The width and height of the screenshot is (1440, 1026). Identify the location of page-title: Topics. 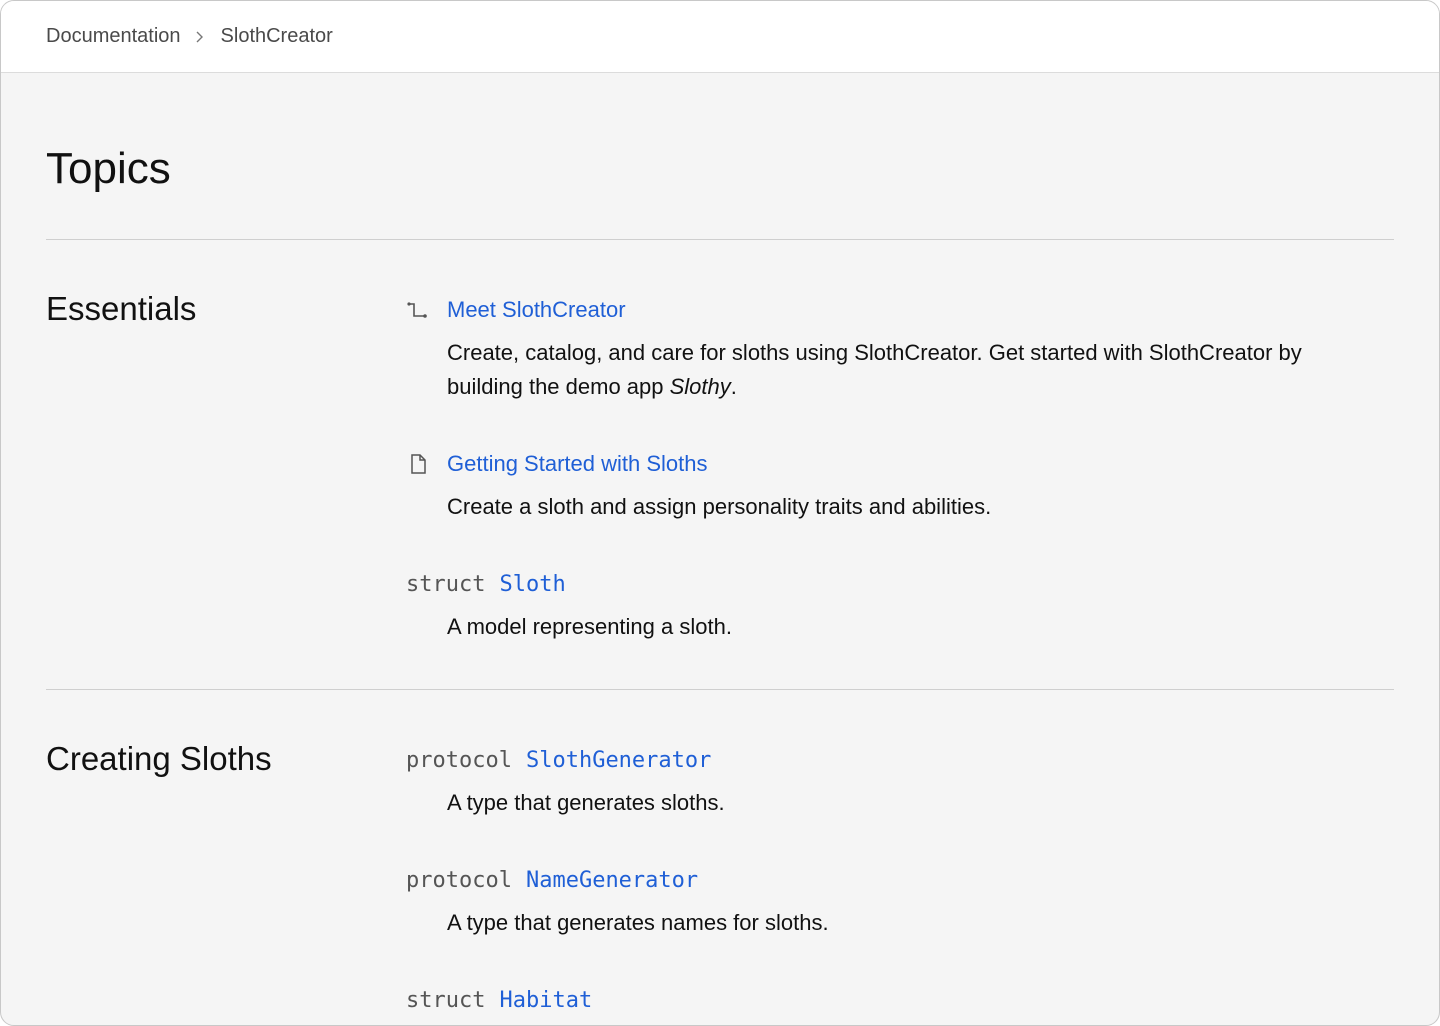
(108, 168).